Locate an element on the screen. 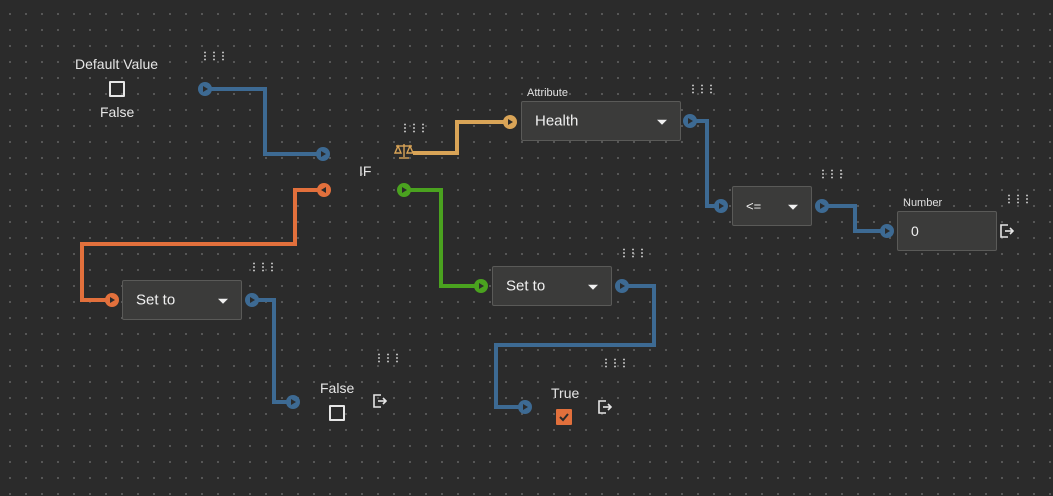 This screenshot has height=496, width=1053. number-input-port is located at coordinates (887, 231).